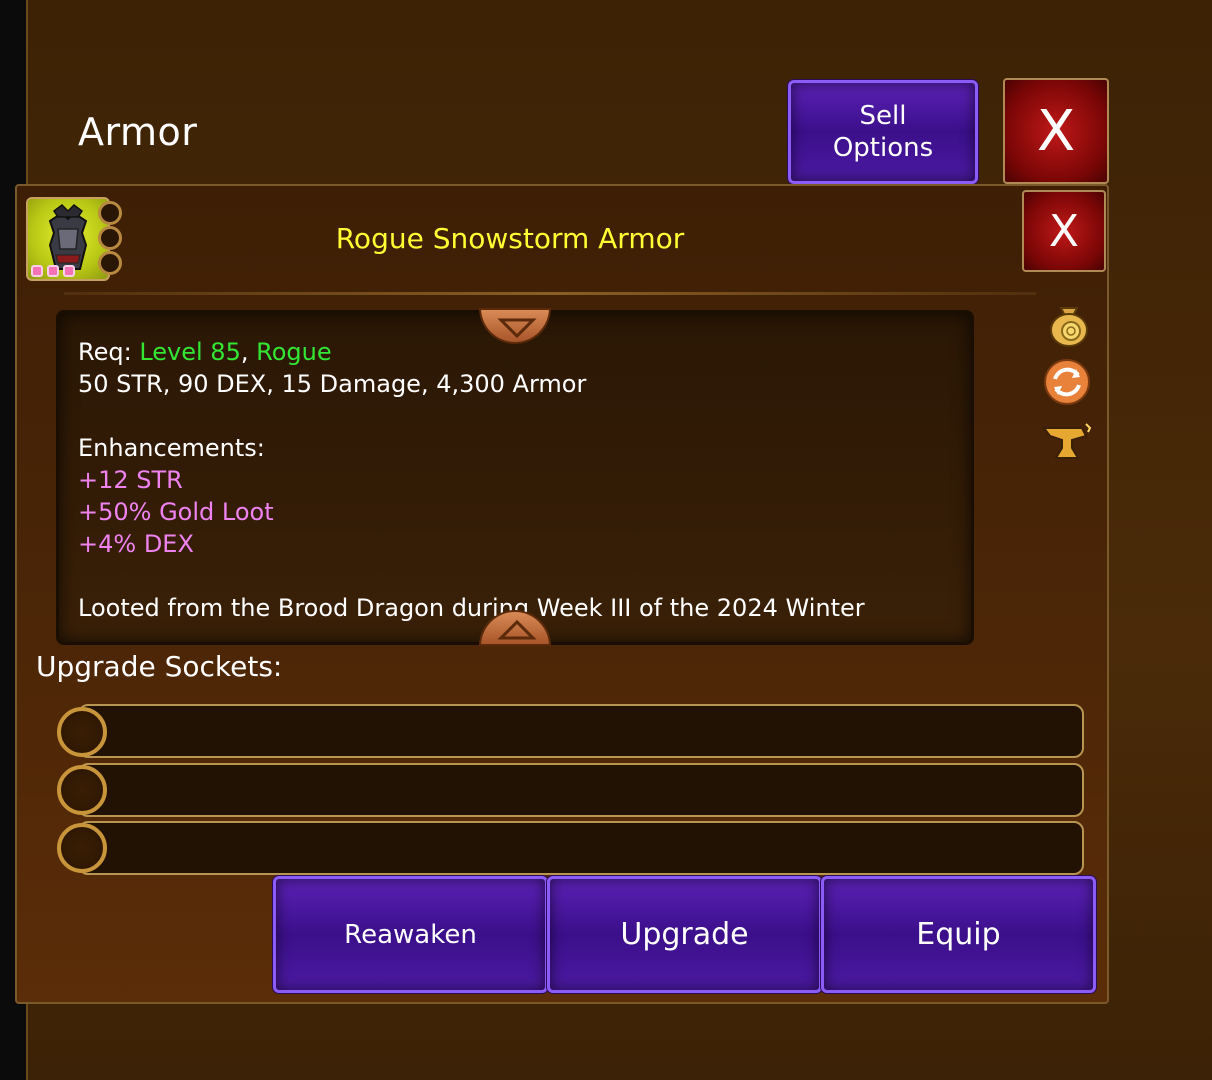  I want to click on close-item-button: X, so click(1064, 231).